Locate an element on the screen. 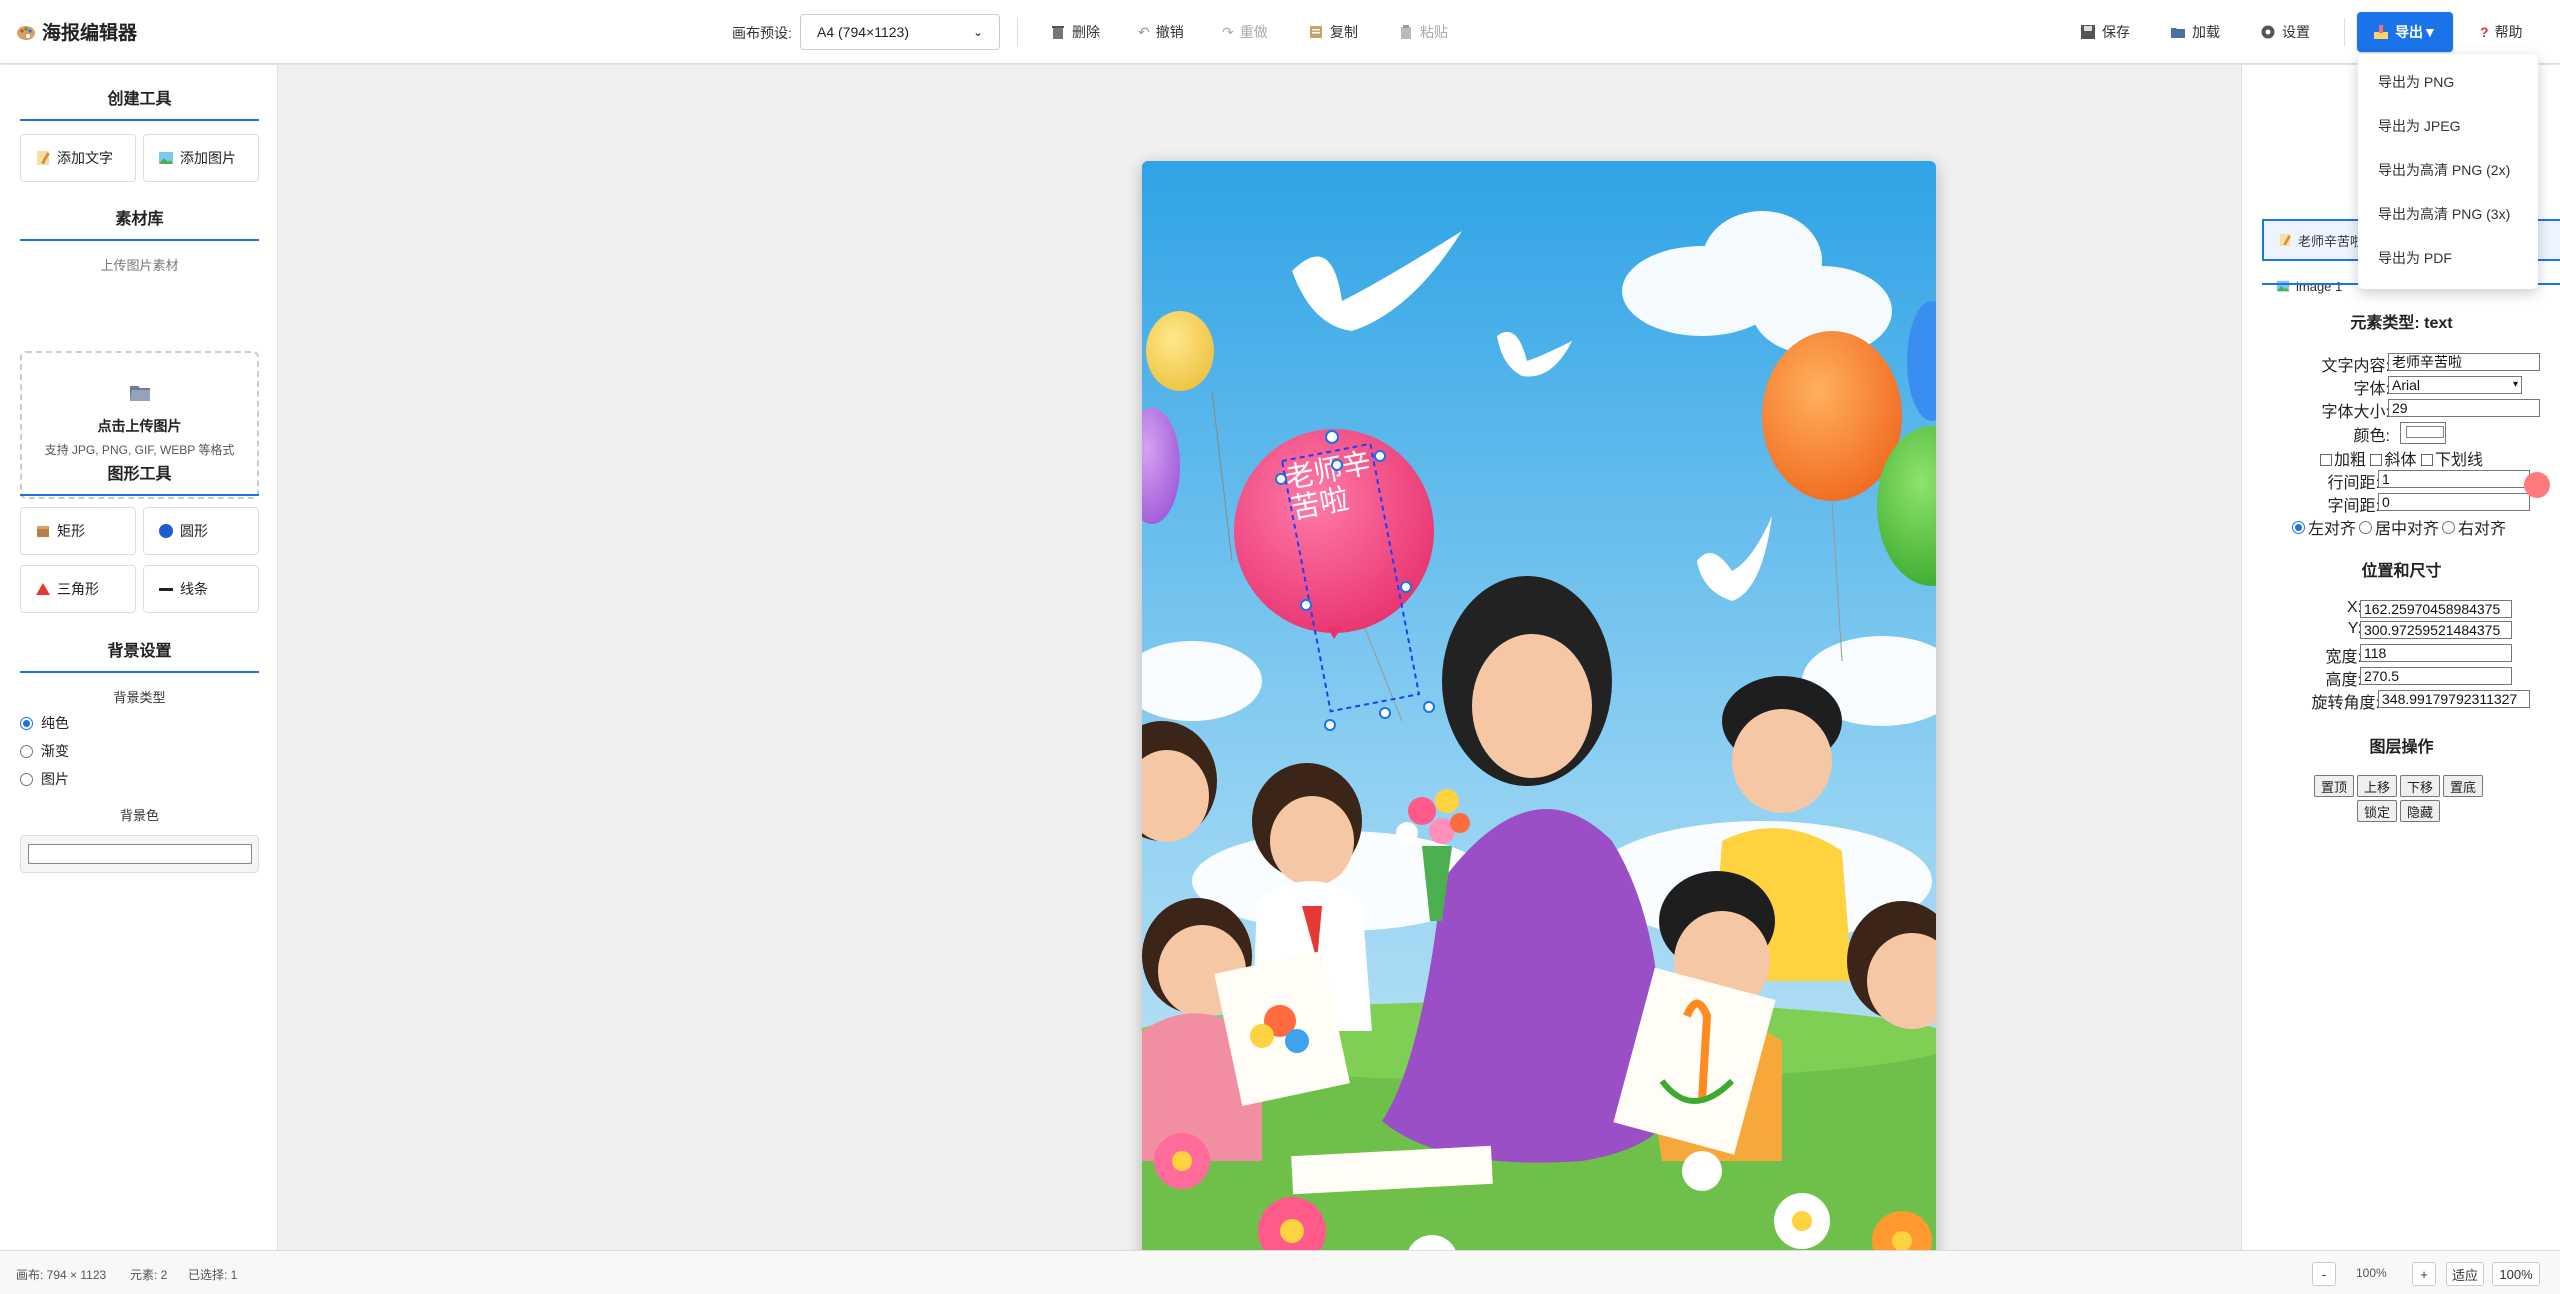  text-content-label: 文字内容: is located at coordinates (2355, 366).